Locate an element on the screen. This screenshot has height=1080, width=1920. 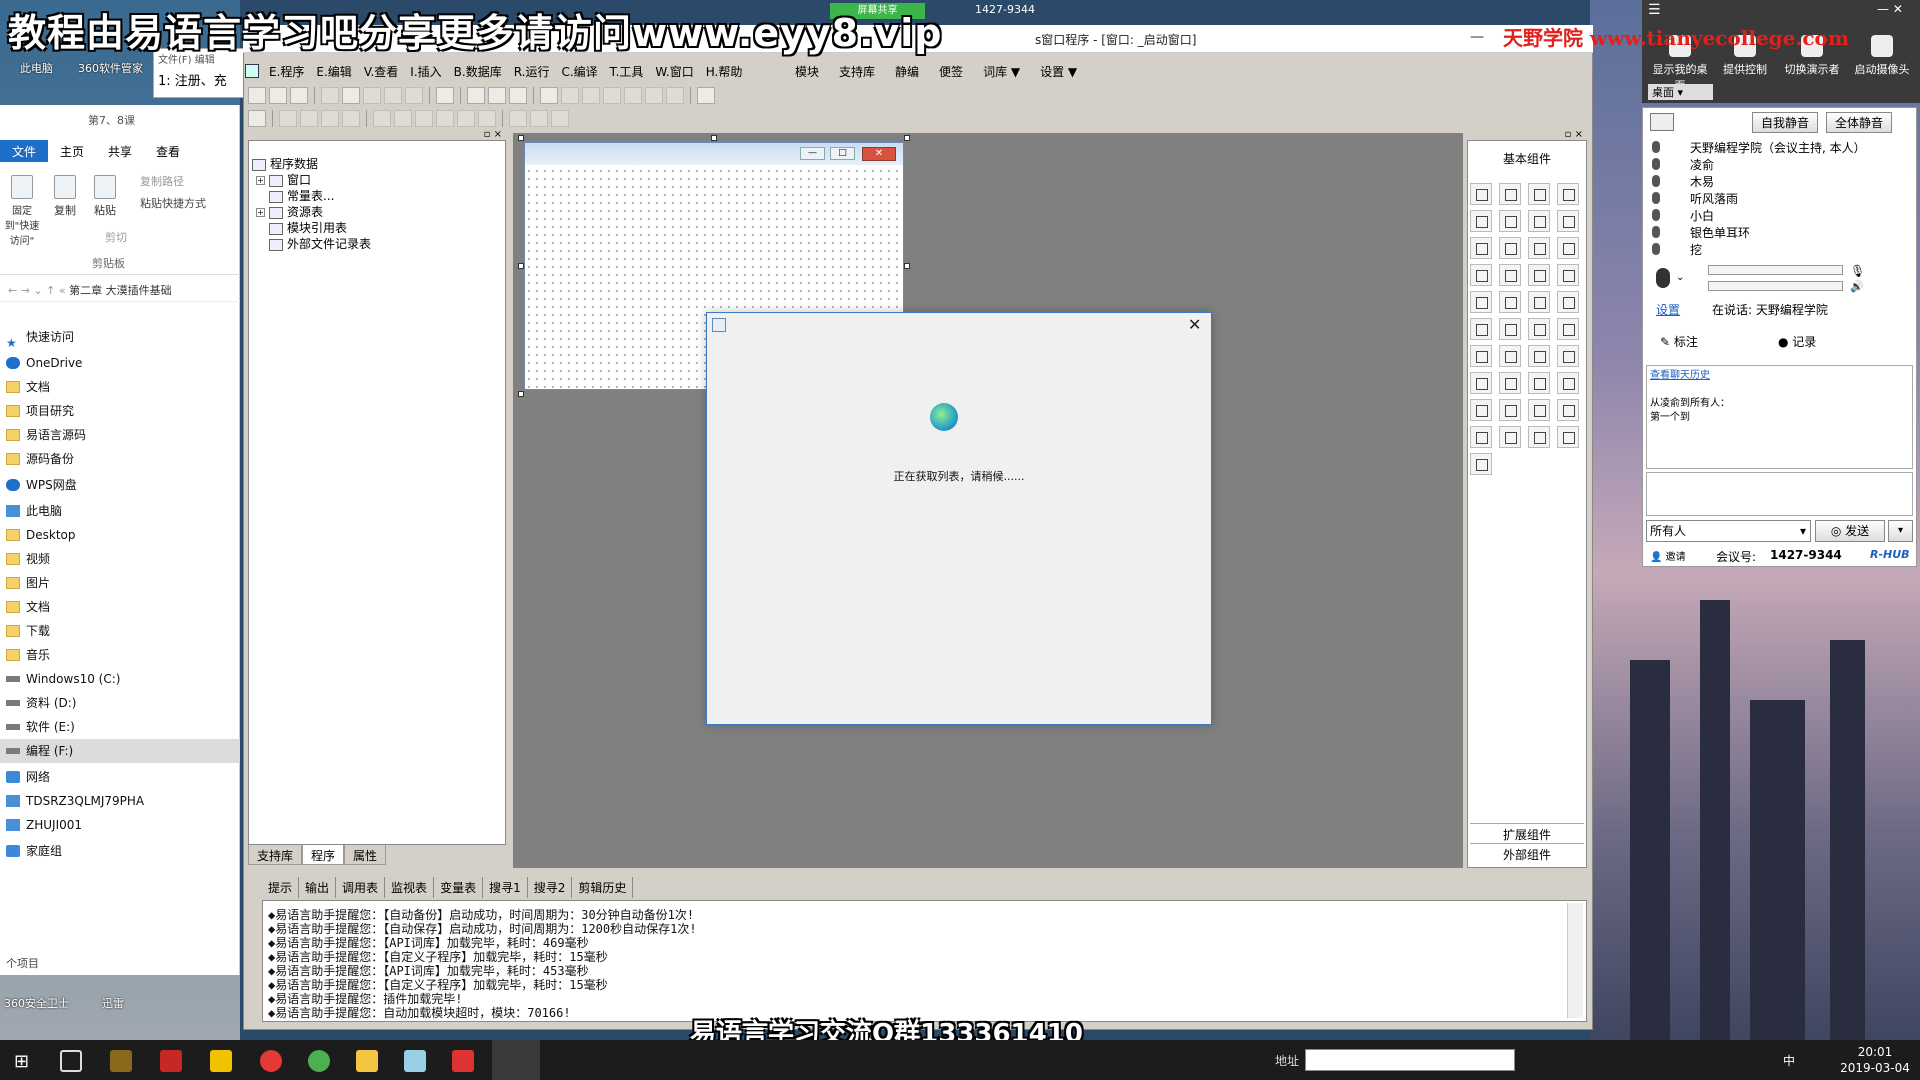
layout-alt-icon is located at coordinates (518, 95).